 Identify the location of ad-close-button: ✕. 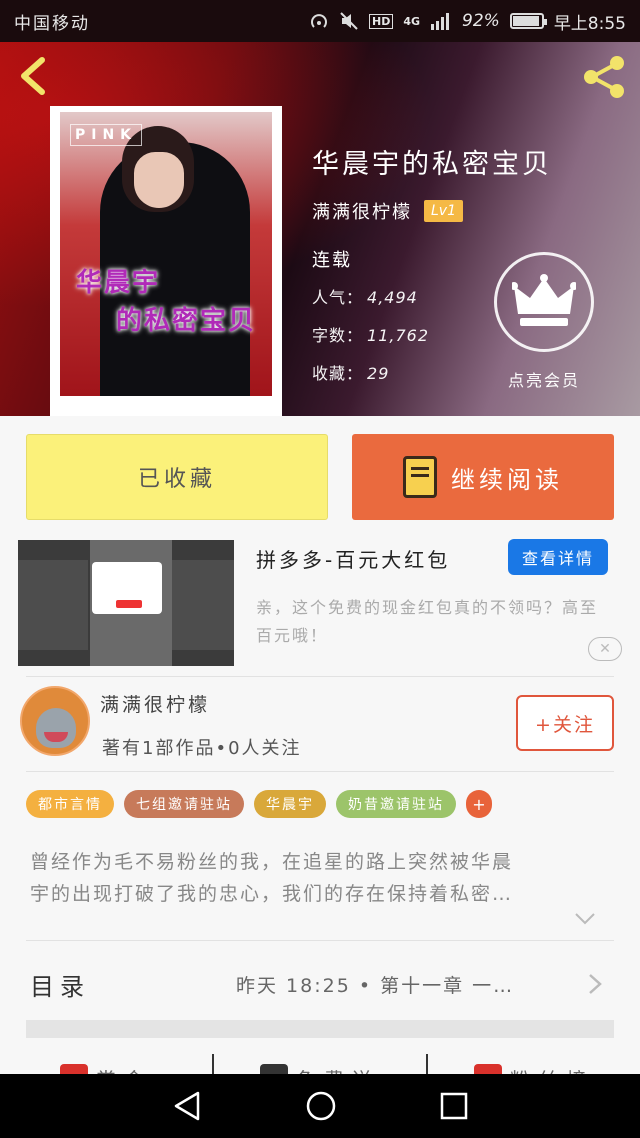
(605, 649).